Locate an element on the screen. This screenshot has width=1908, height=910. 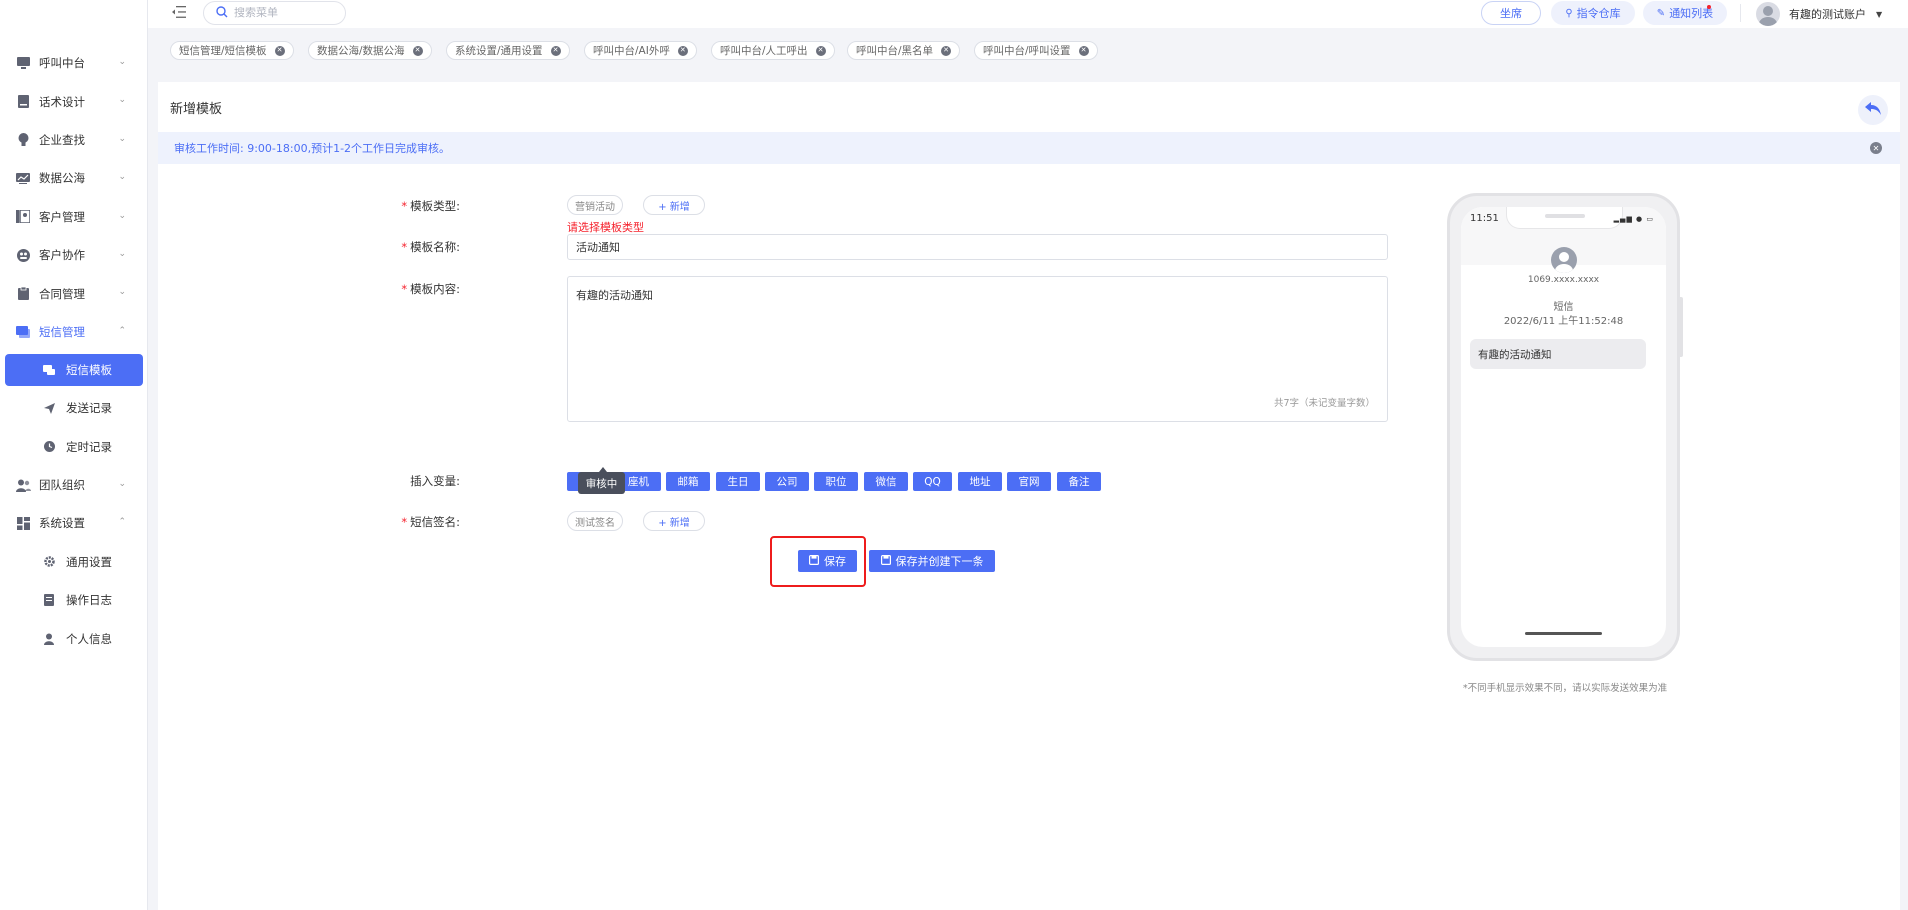
tab-tag: 系统设置/通用设置 ✕ is located at coordinates (508, 50).